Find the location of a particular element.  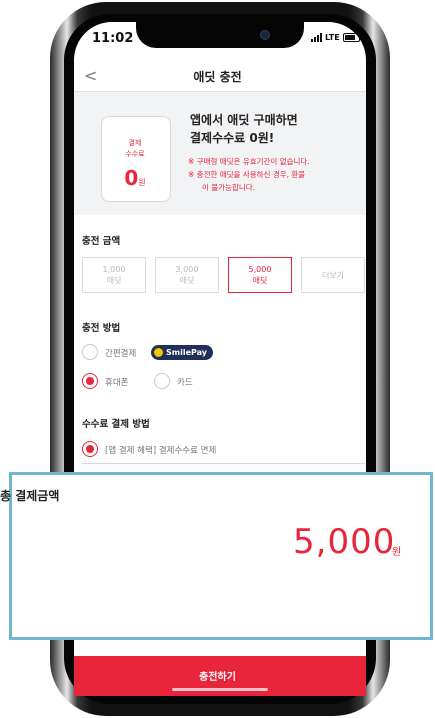

amount-option-1000: 1,000 애딧 is located at coordinates (114, 275).